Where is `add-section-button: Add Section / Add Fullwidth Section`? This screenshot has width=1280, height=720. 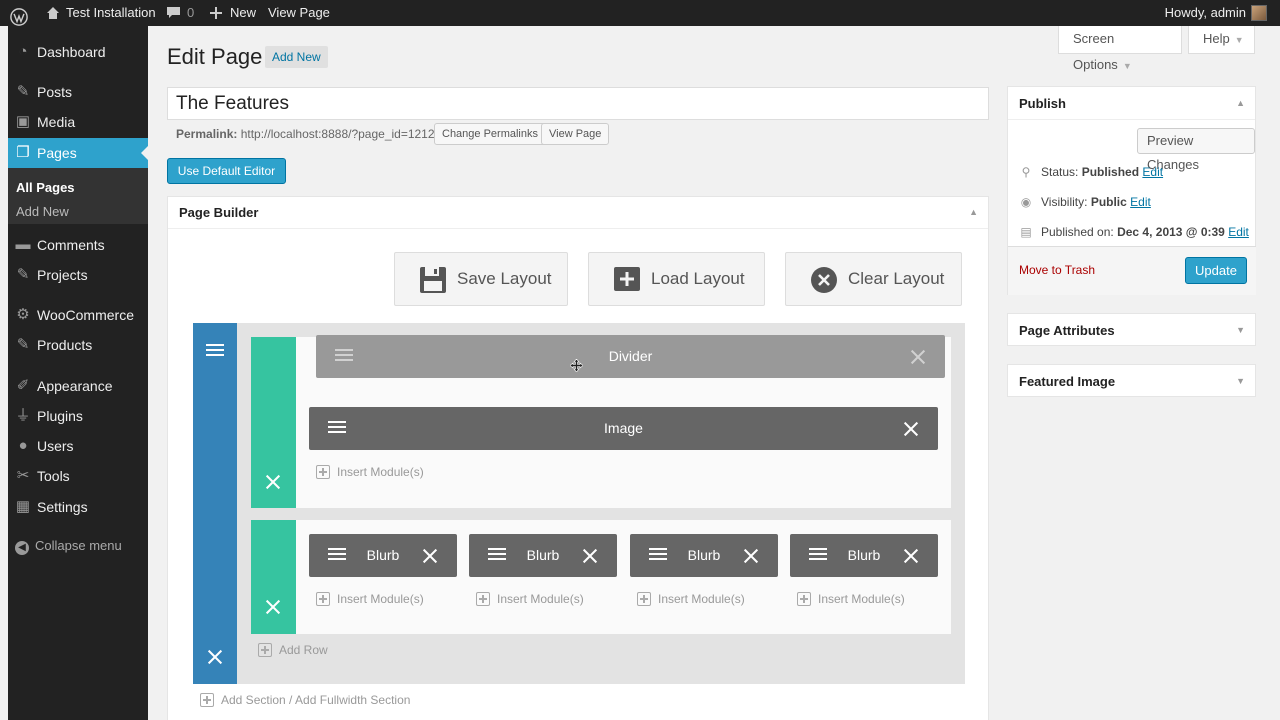 add-section-button: Add Section / Add Fullwidth Section is located at coordinates (305, 700).